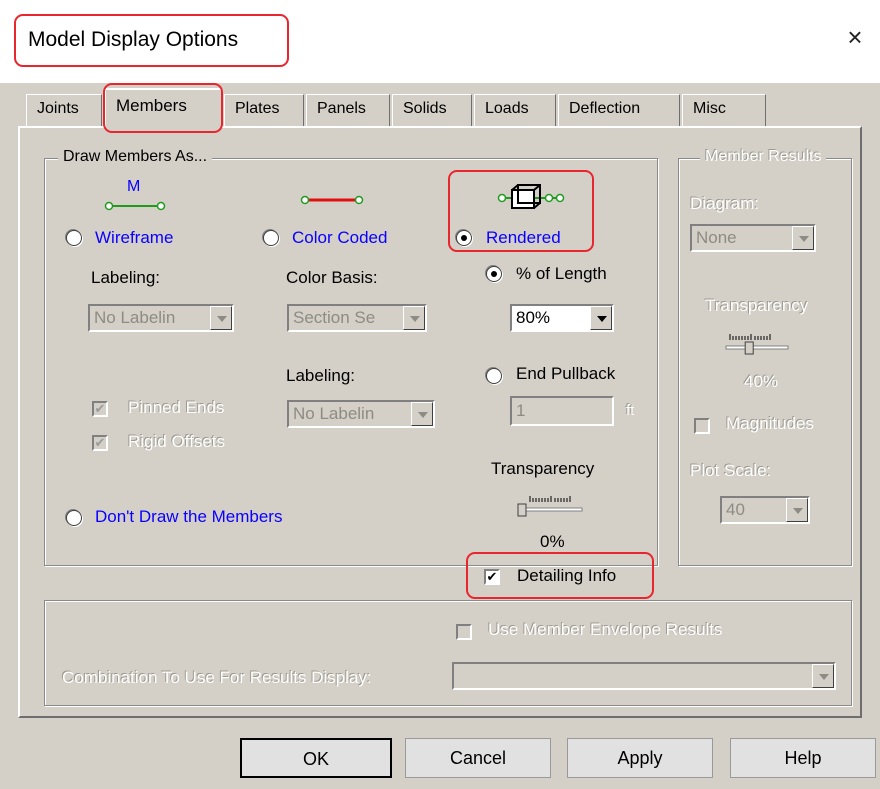 This screenshot has height=789, width=880. Describe the element at coordinates (100, 443) in the screenshot. I see `rigid-offsets-checkbox: ✔` at that location.